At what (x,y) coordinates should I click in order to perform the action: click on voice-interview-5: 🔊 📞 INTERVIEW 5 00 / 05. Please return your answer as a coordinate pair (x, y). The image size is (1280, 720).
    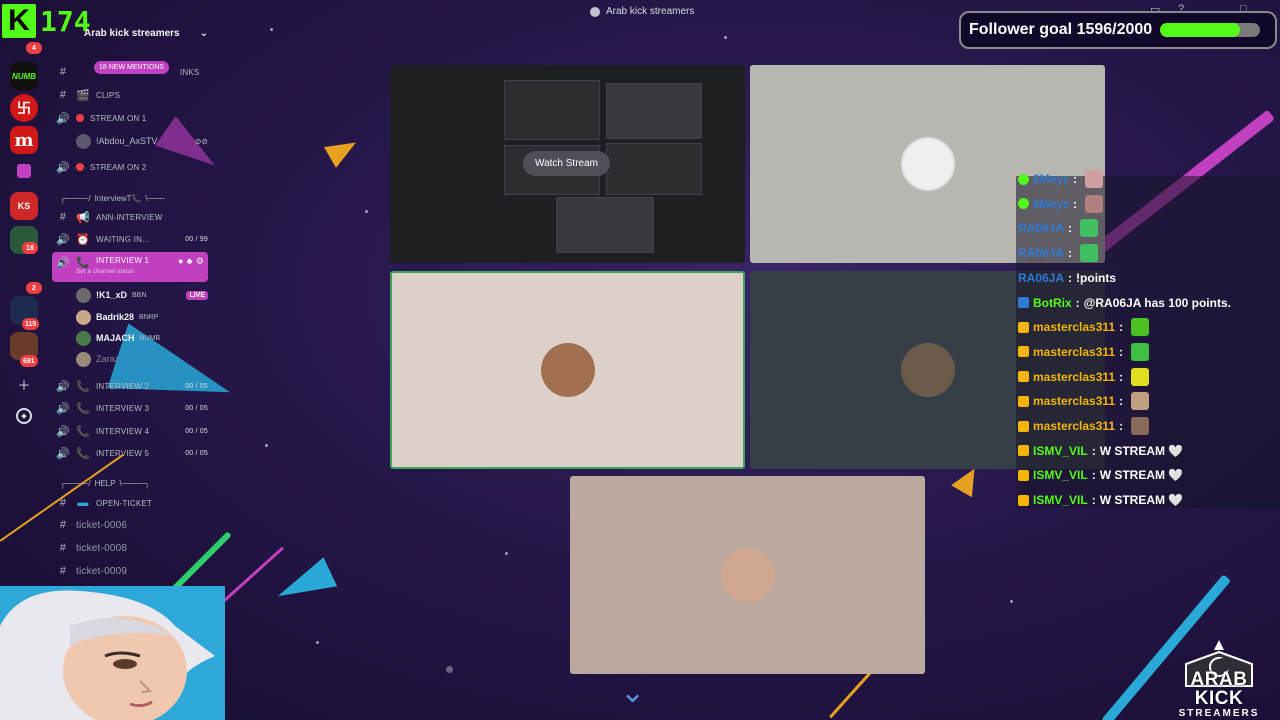
    Looking at the image, I should click on (130, 453).